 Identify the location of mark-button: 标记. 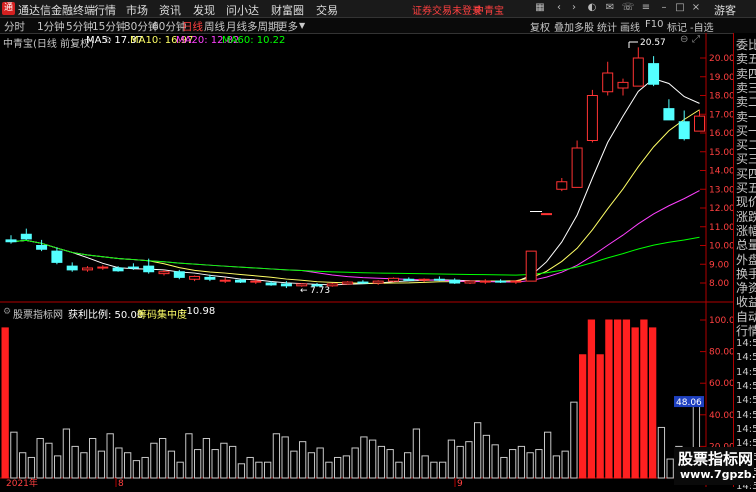
(677, 26).